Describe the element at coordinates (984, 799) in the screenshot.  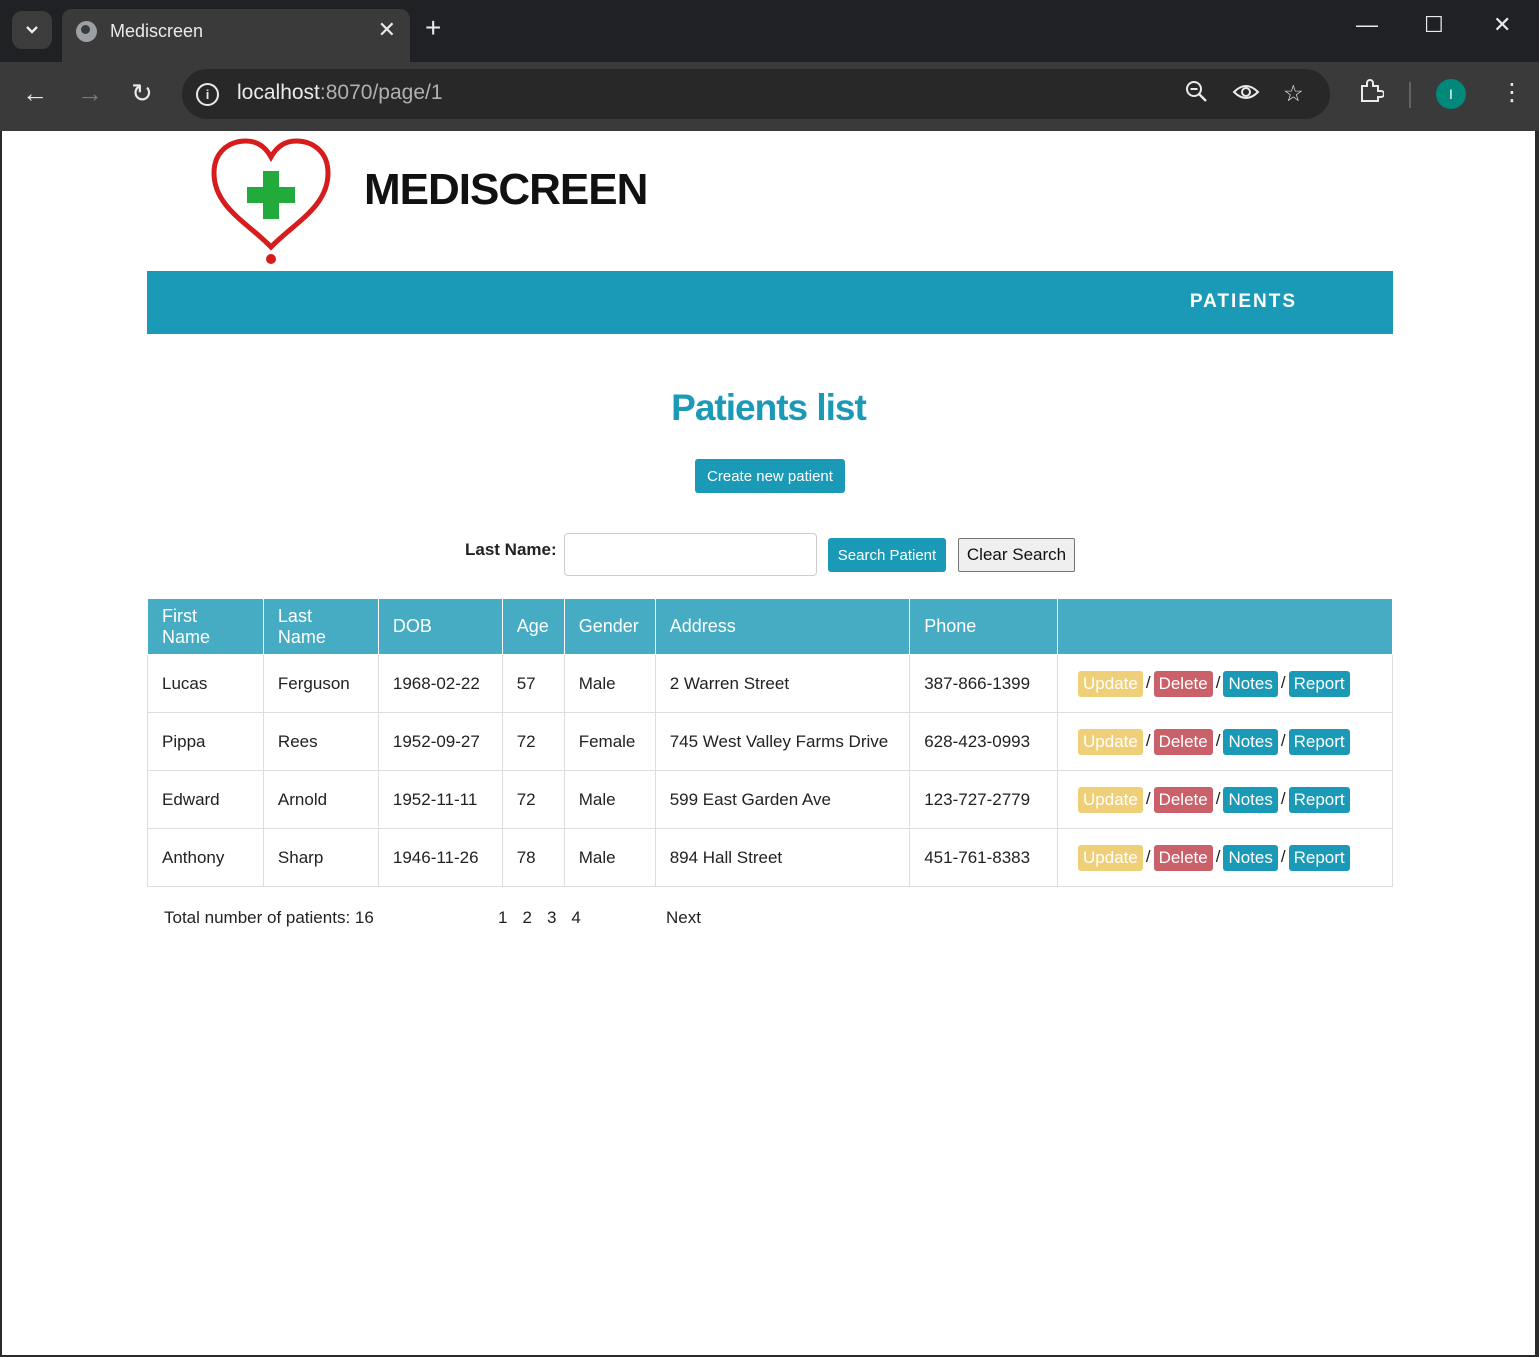
I see `phone-cell: 123-727-2779` at that location.